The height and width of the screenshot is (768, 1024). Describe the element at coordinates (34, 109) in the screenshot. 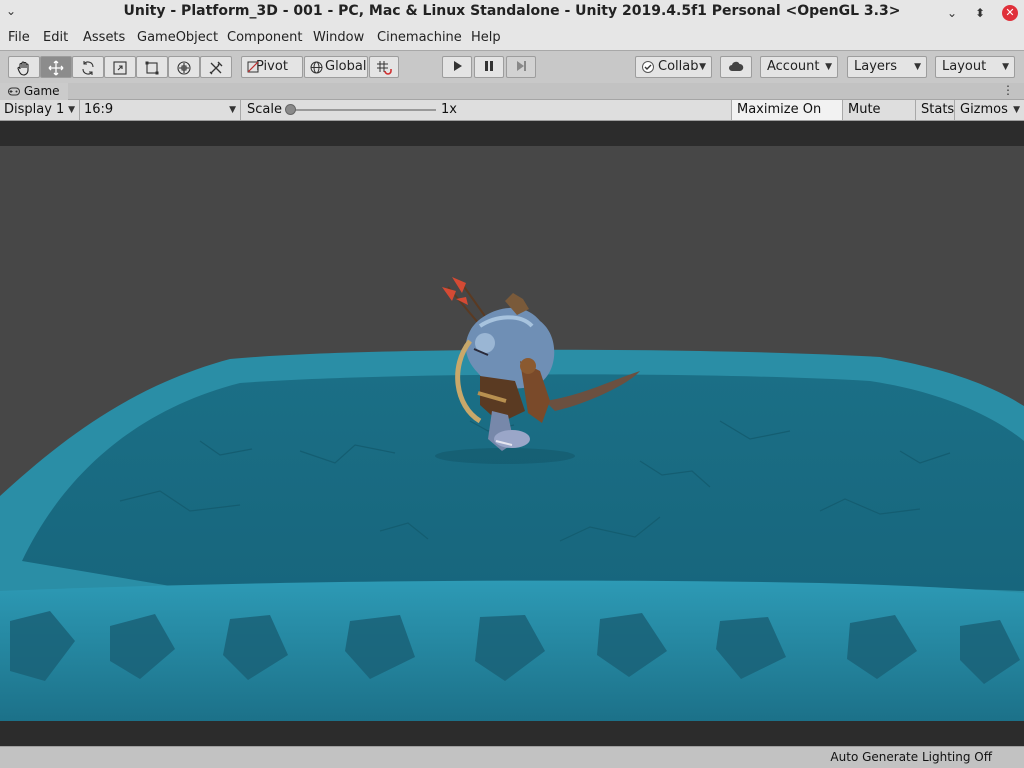

I see `display-label: Display 1` at that location.